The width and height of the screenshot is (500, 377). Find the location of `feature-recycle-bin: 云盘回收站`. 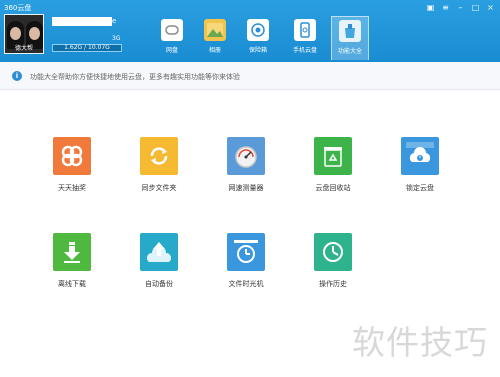

feature-recycle-bin: 云盘回收站 is located at coordinates (333, 165).